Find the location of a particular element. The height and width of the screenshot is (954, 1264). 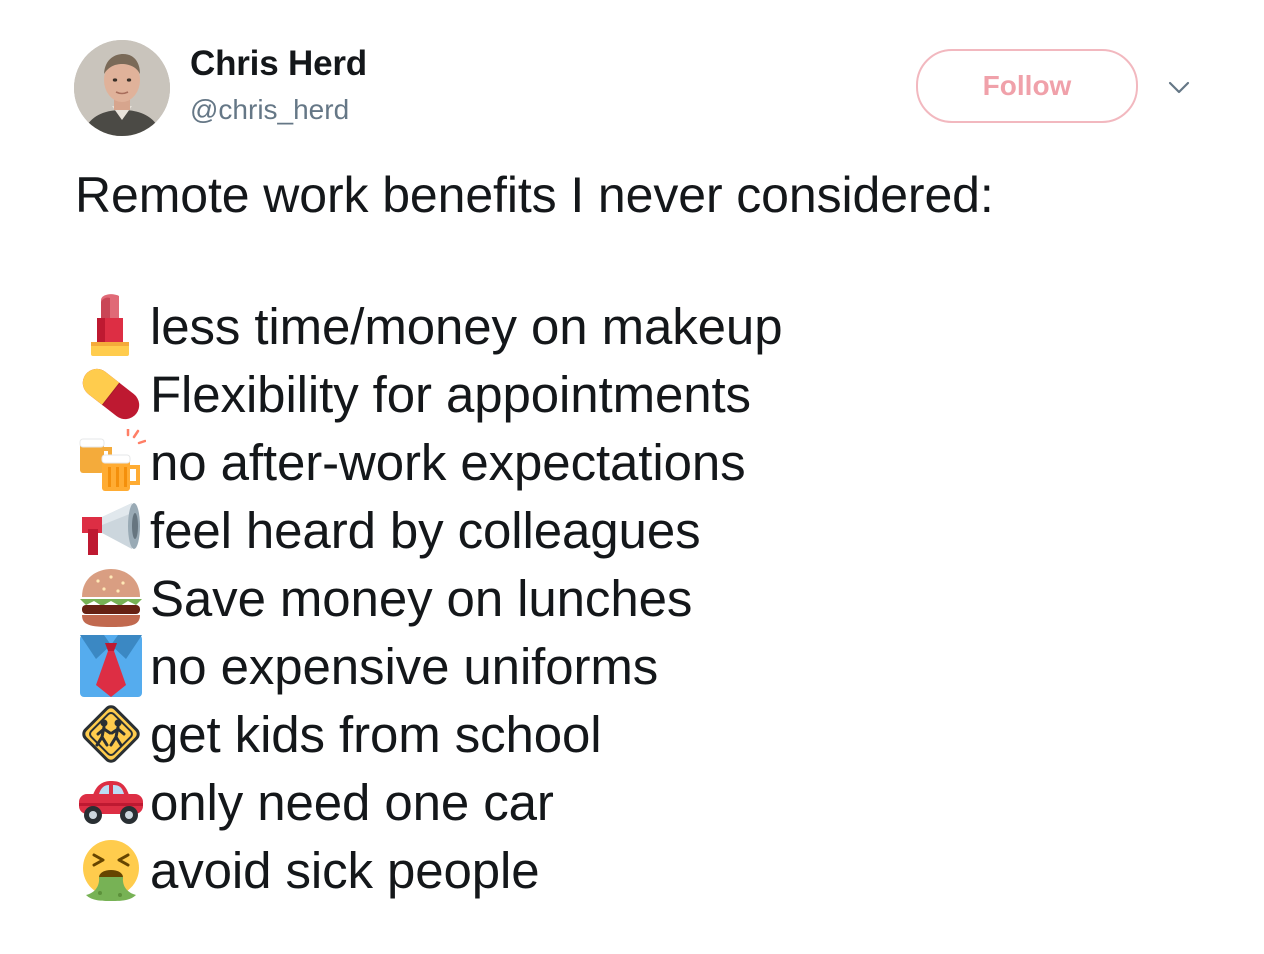

pill-icon is located at coordinates (111, 394).